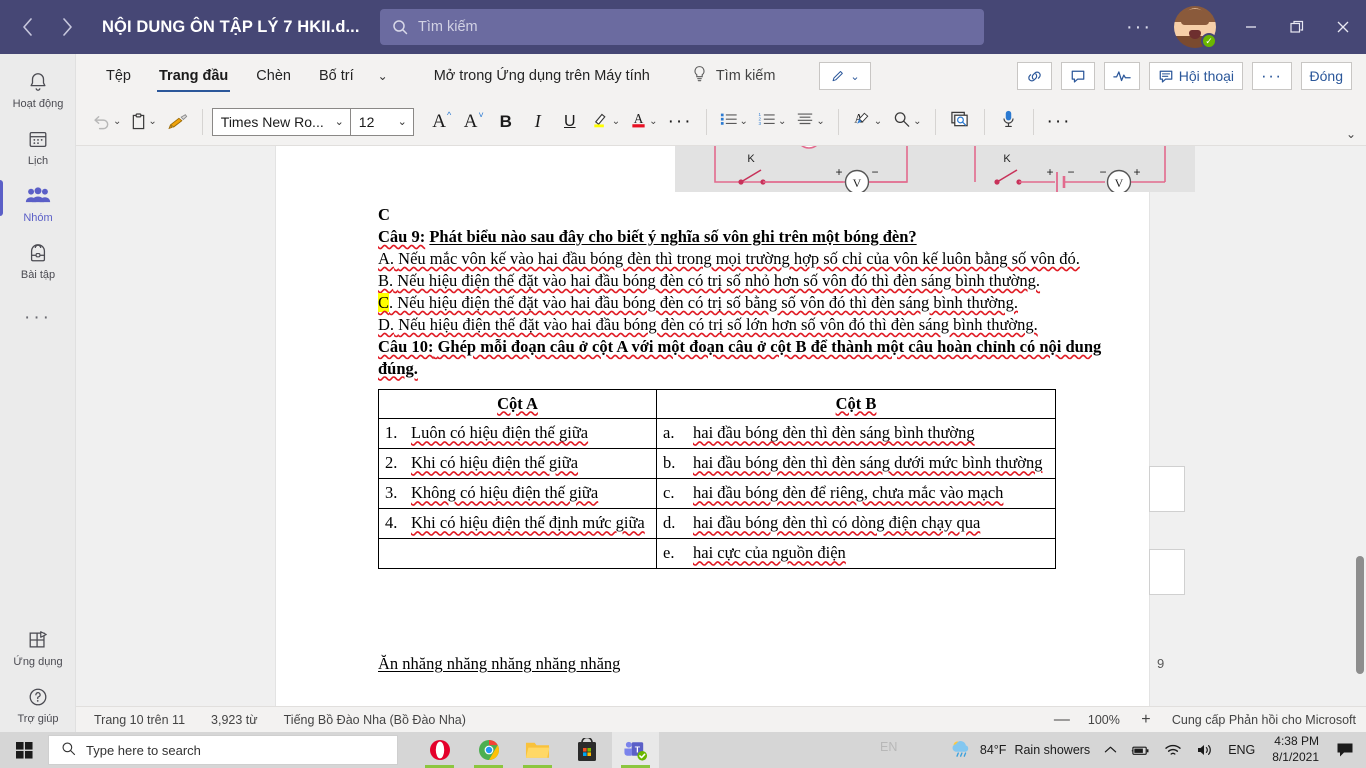 The image size is (1366, 768). I want to click on taskbar-app-opera, so click(439, 750).